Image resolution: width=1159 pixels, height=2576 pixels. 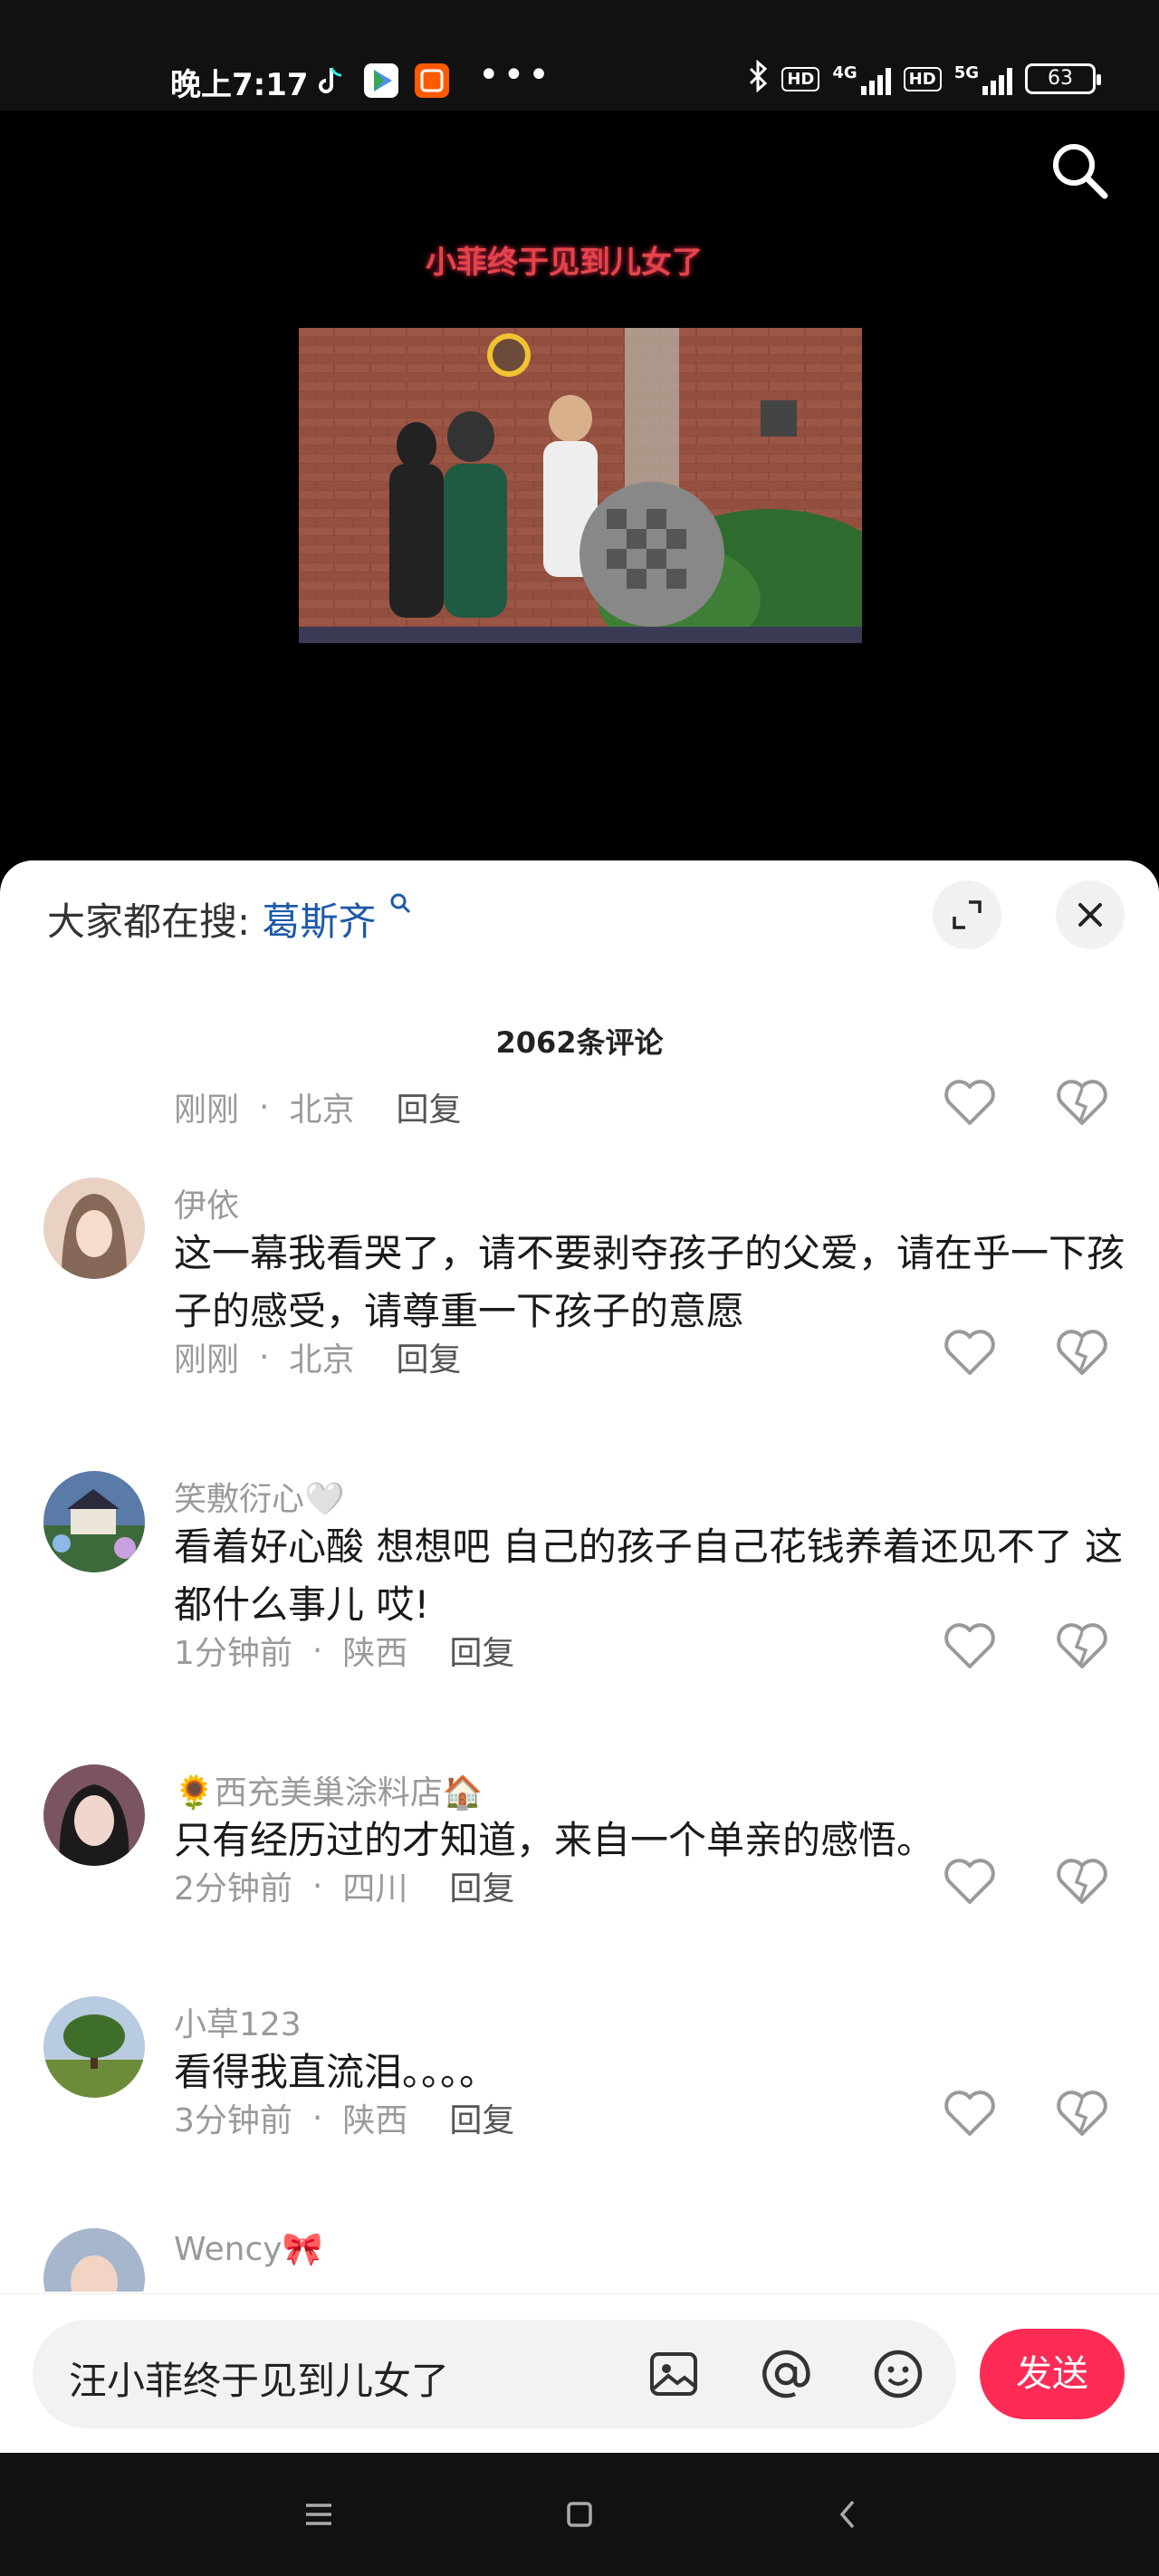 I want to click on comment-time: 1分钟前, so click(x=233, y=1653).